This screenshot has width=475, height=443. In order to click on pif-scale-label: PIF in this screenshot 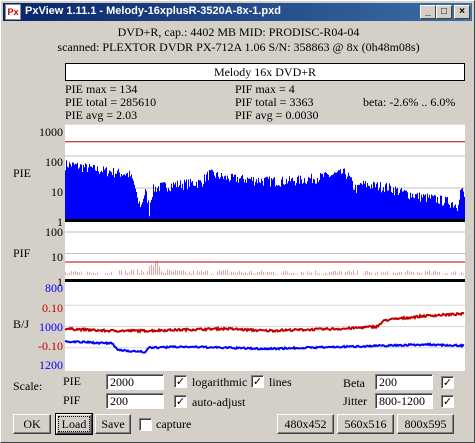, I will do `click(72, 400)`.